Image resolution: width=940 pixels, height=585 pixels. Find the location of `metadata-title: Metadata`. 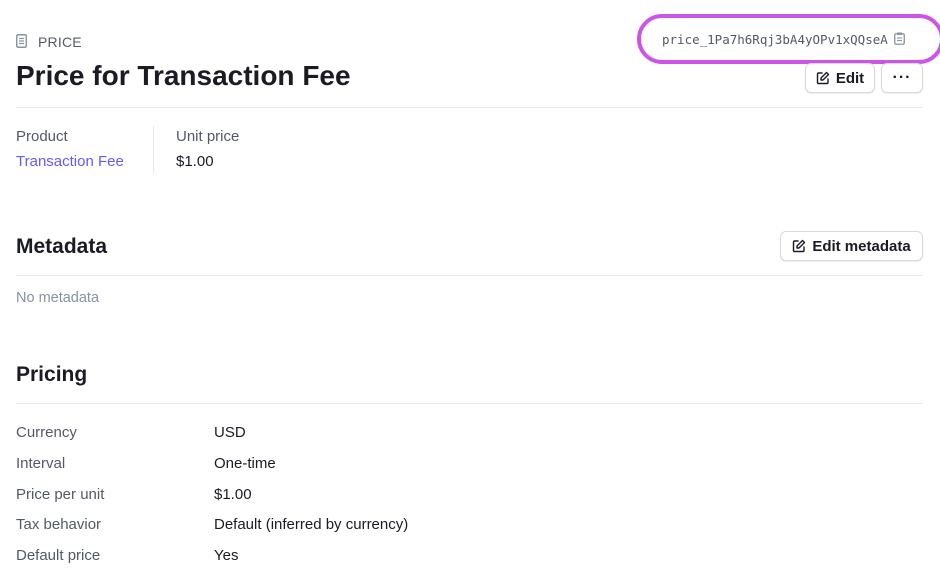

metadata-title: Metadata is located at coordinates (62, 246).